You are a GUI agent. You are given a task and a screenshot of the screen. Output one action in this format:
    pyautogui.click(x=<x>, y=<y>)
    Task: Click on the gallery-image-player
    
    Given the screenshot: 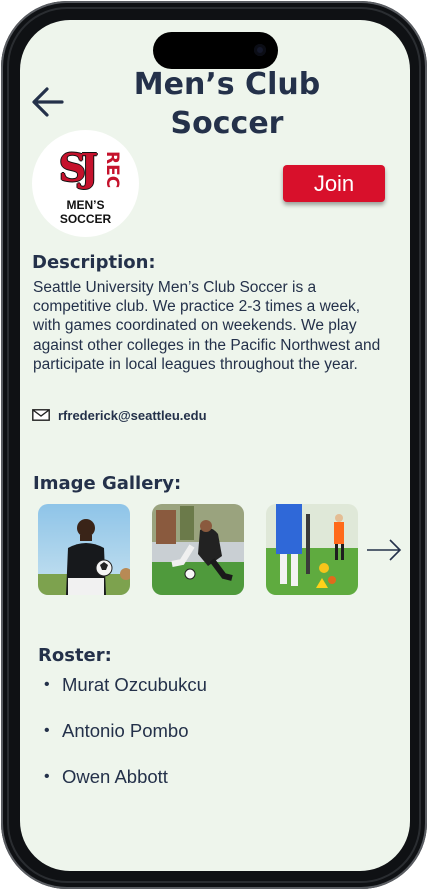 What is the action you would take?
    pyautogui.click(x=84, y=549)
    